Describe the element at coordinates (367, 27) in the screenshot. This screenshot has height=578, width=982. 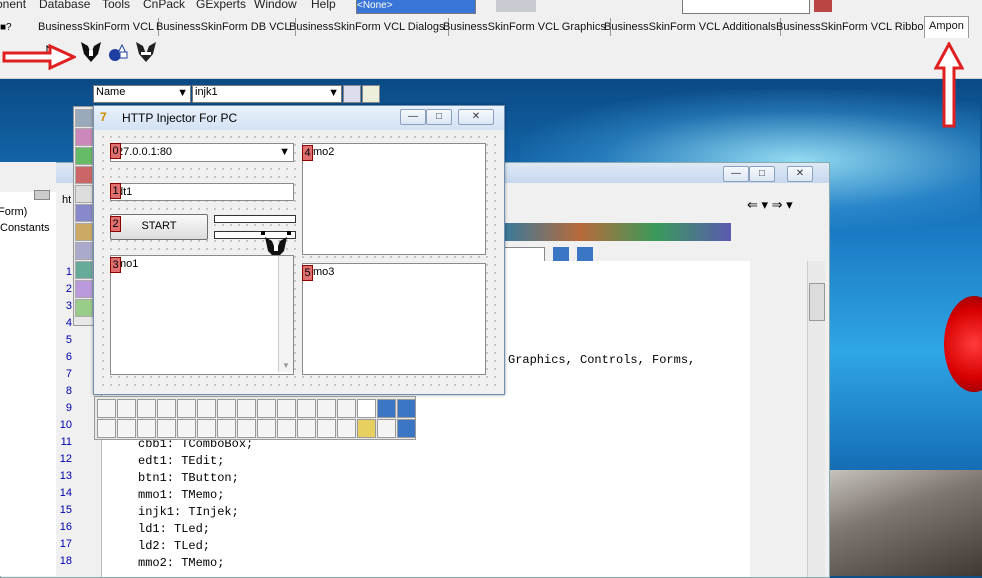
I see `tab-businessskinform-dialogs: BusinessSkinForm VCL Dialogs` at that location.